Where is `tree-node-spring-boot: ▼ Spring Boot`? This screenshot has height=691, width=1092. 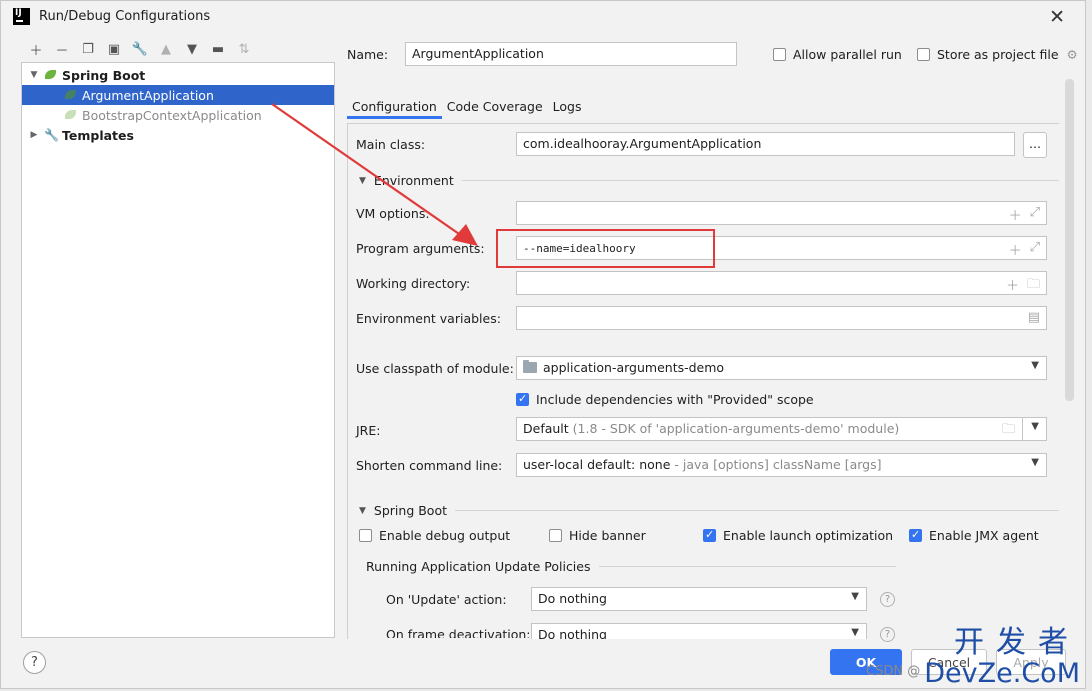 tree-node-spring-boot: ▼ Spring Boot is located at coordinates (178, 75).